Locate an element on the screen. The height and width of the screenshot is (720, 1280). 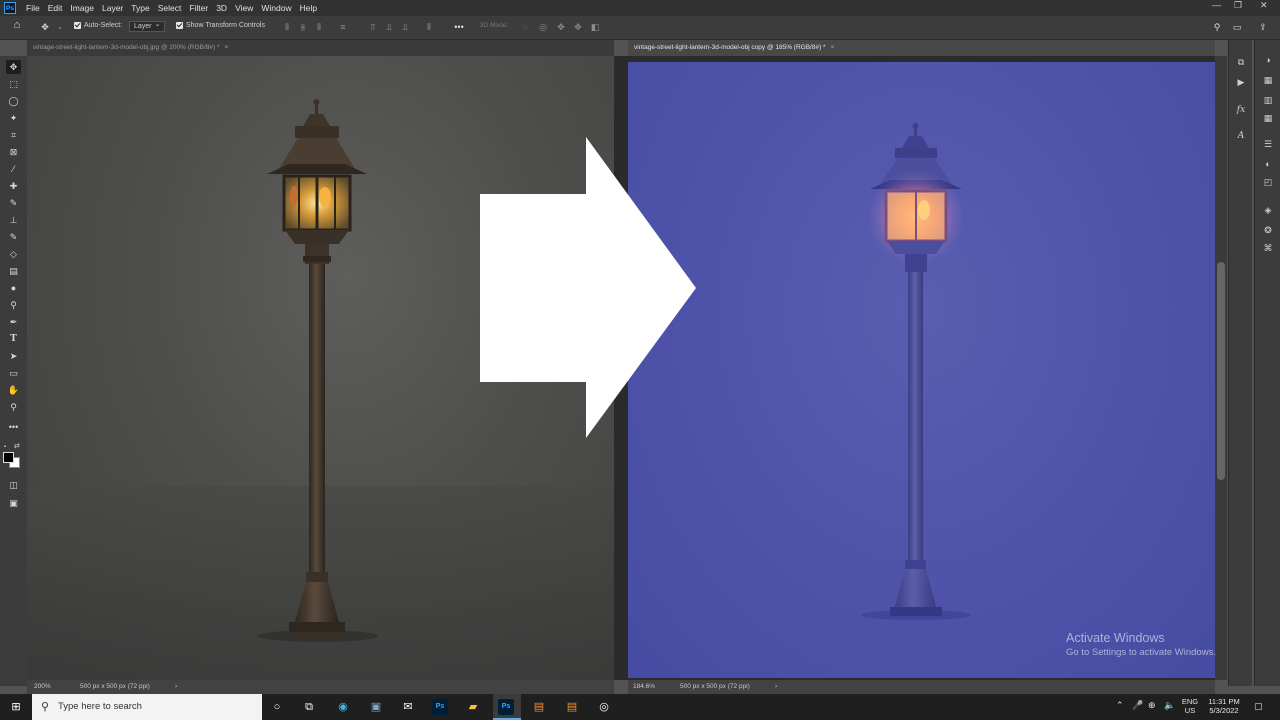
type-tool-icon: T is located at coordinates (13, 339).